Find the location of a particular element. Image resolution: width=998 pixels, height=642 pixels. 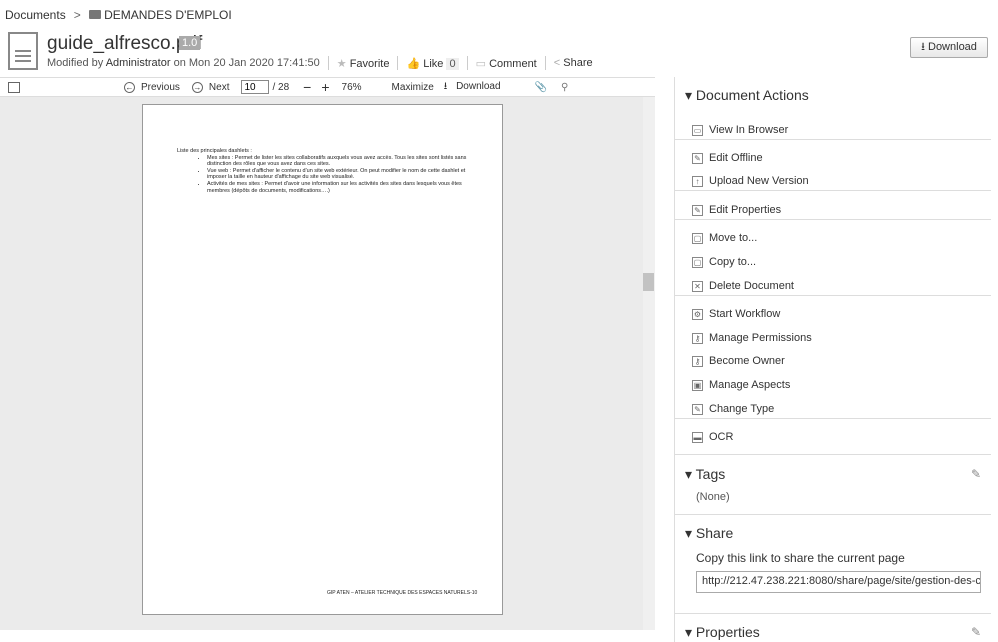

action-edit-offline: ✎ Edit Offline is located at coordinates (727, 158).